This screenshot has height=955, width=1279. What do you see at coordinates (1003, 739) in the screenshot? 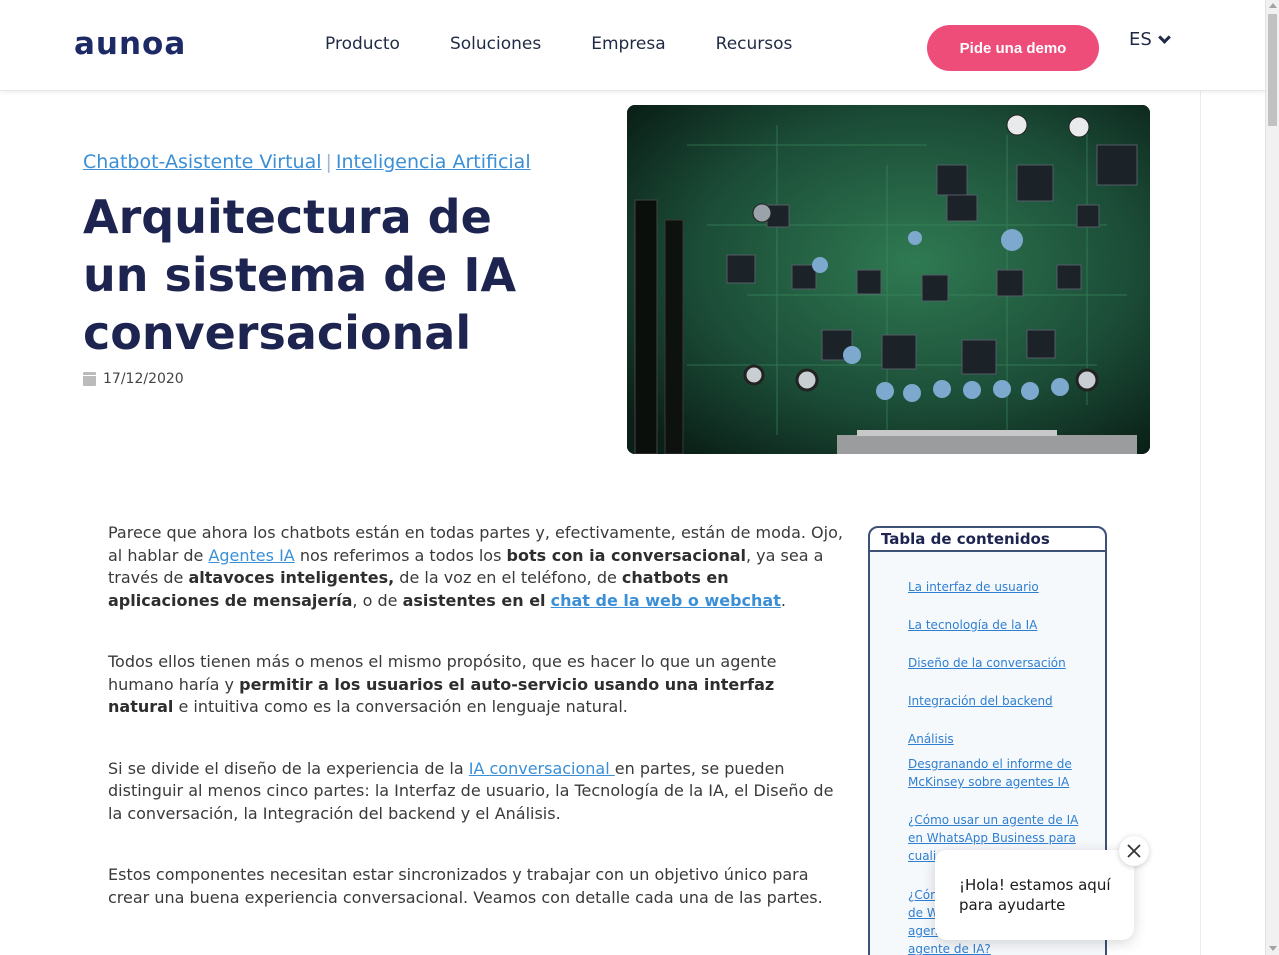
I see `toc-item-analisis: Análisis` at bounding box center [1003, 739].